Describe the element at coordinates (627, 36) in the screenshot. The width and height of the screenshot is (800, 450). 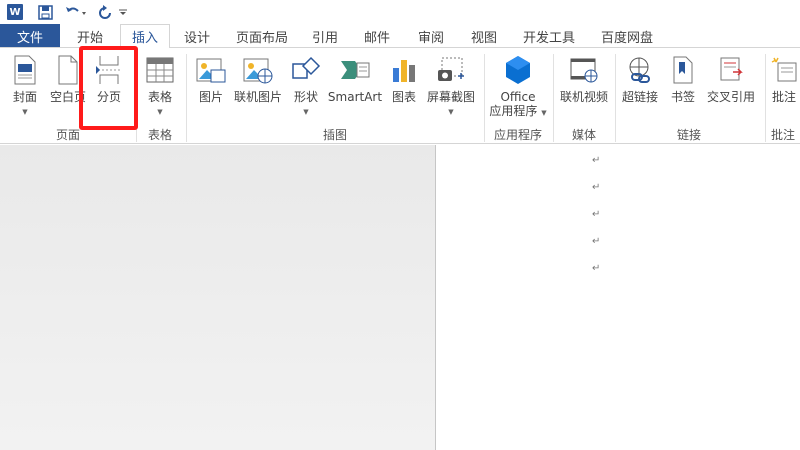
I see `tab-baidu-netdisk: 百度网盘` at that location.